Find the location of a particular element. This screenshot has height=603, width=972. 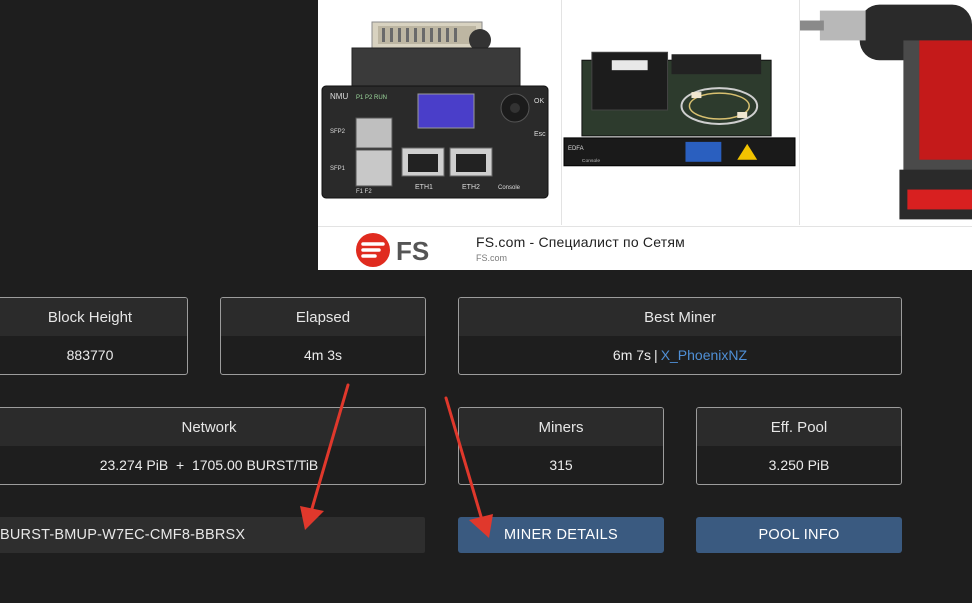

block-height-card: Block Height 883770 is located at coordinates (94, 336).